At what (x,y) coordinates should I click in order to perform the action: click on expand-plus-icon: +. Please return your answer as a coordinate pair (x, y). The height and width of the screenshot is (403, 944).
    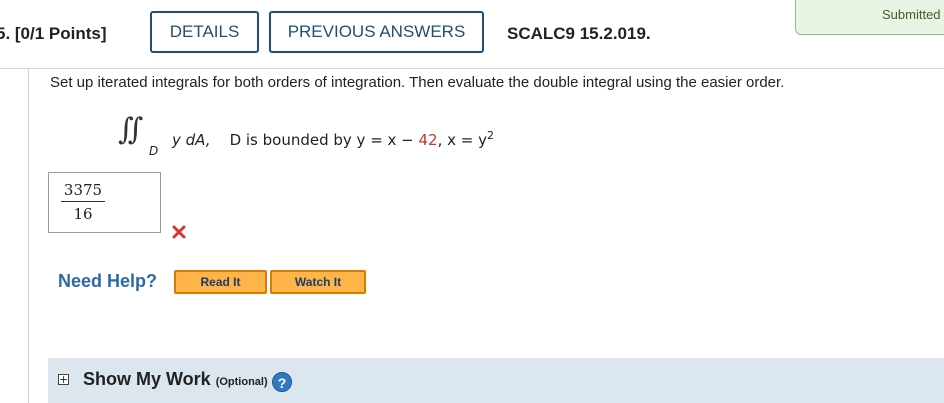
    Looking at the image, I should click on (63, 379).